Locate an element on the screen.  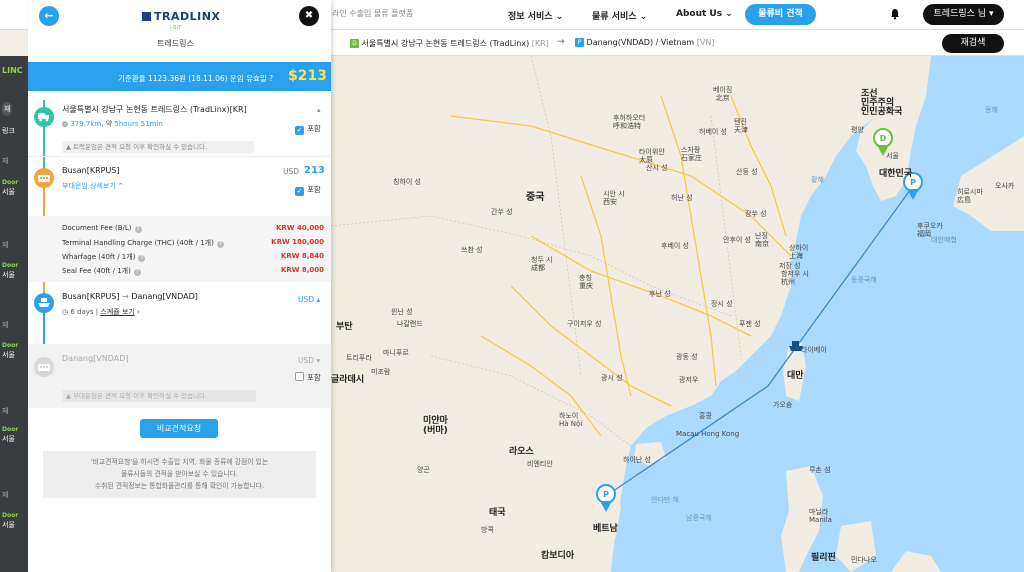
ocean-route-title: Busan[KRPUS] → Danang[VNDAD] is located at coordinates (130, 296).